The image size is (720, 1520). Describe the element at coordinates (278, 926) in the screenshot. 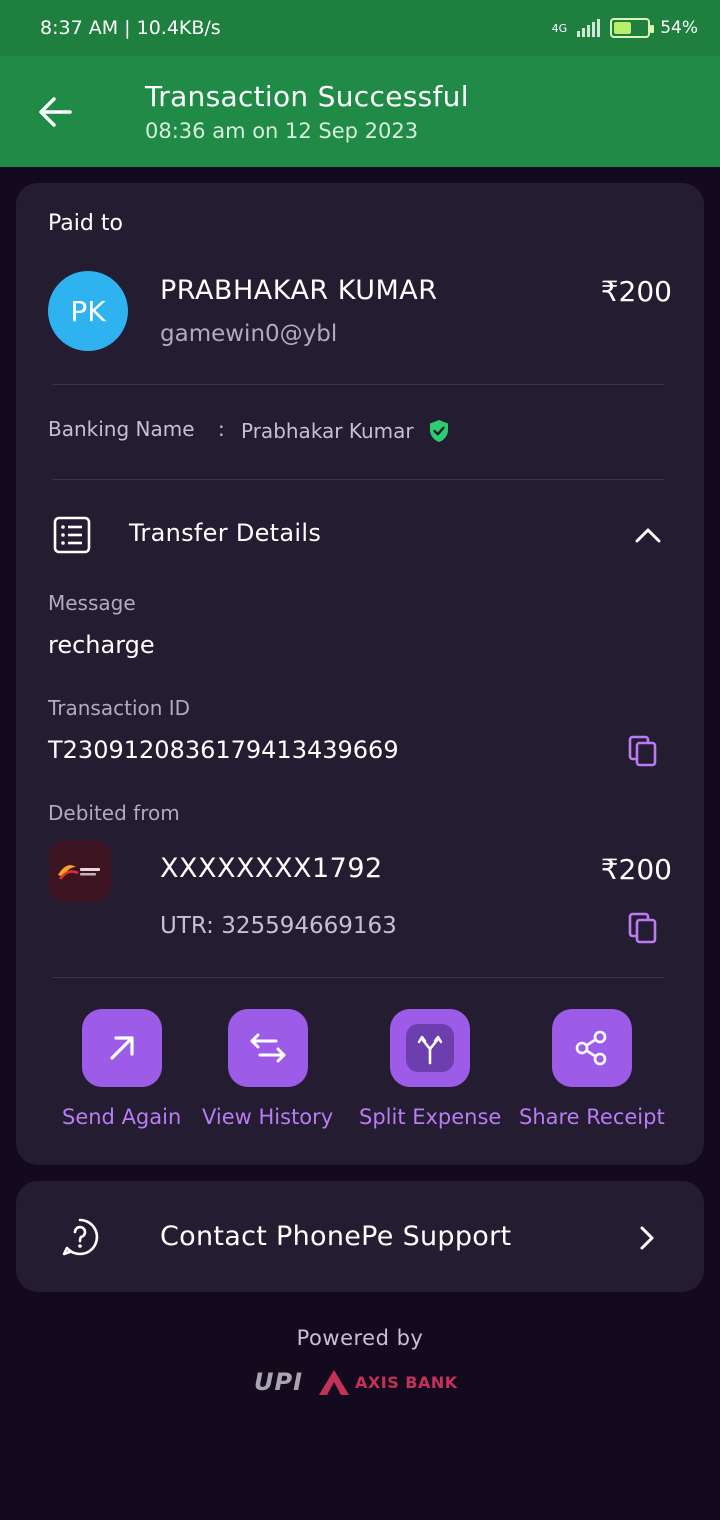

I see `utr-number: UTR: 325594669163` at that location.